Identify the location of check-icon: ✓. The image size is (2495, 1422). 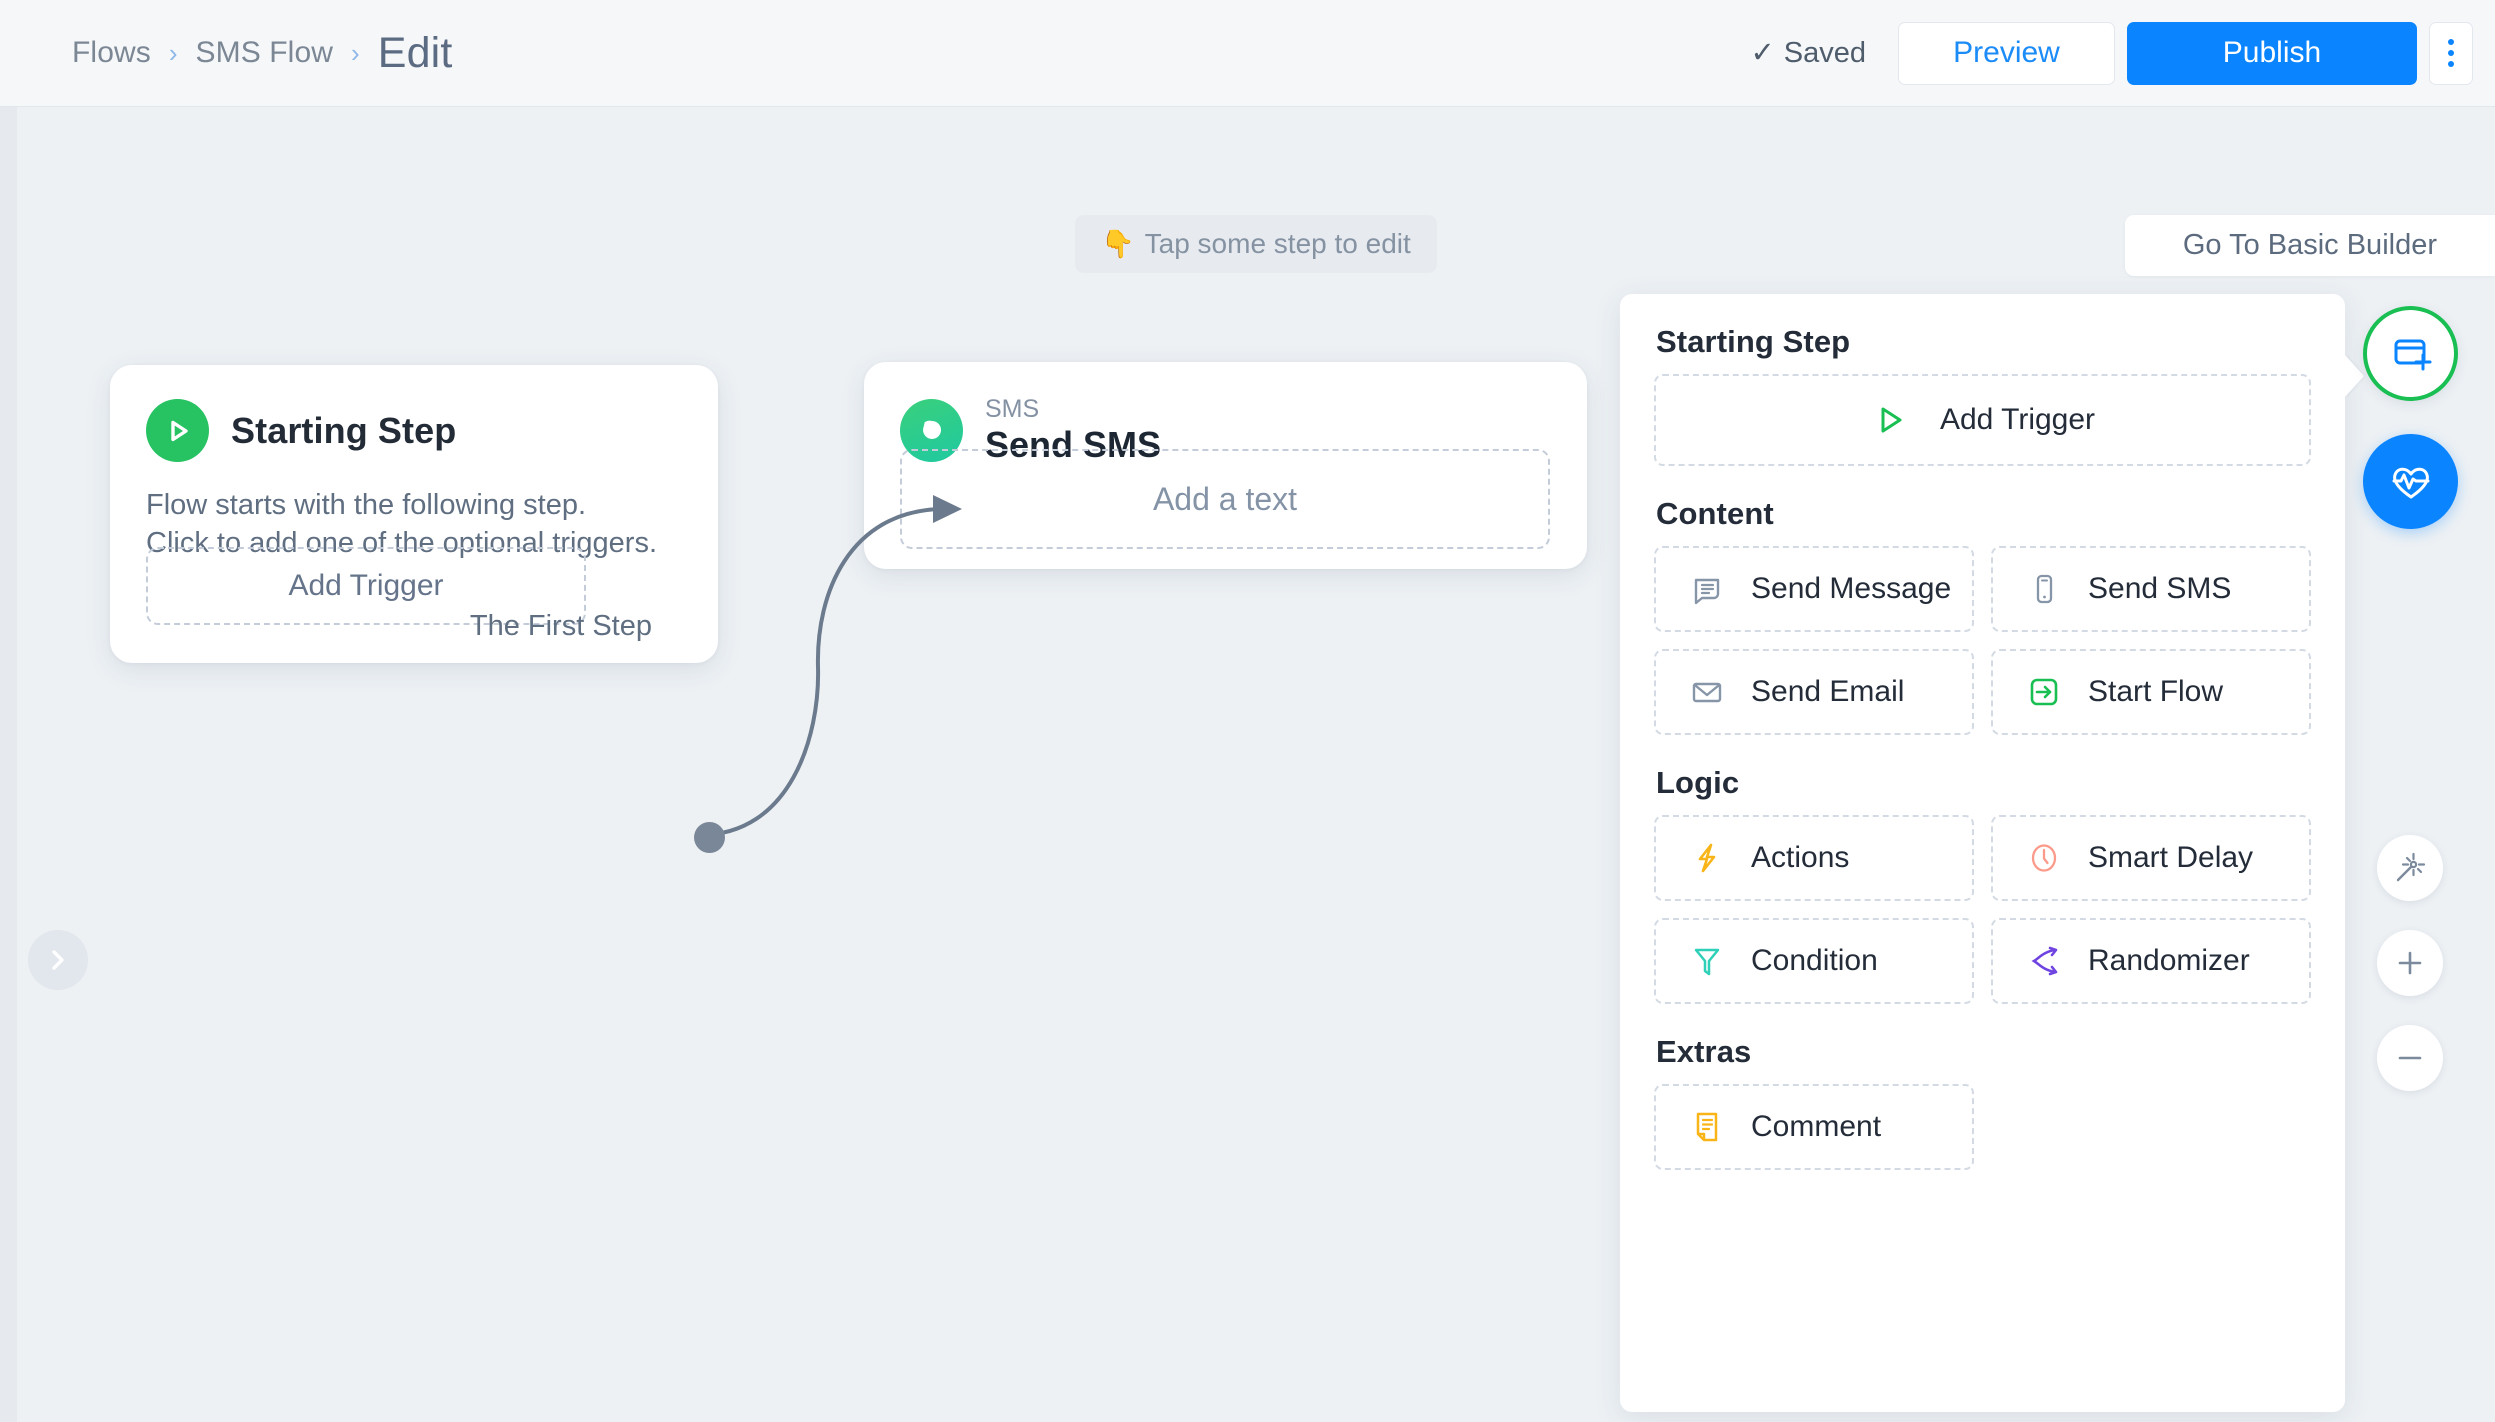
(1762, 52).